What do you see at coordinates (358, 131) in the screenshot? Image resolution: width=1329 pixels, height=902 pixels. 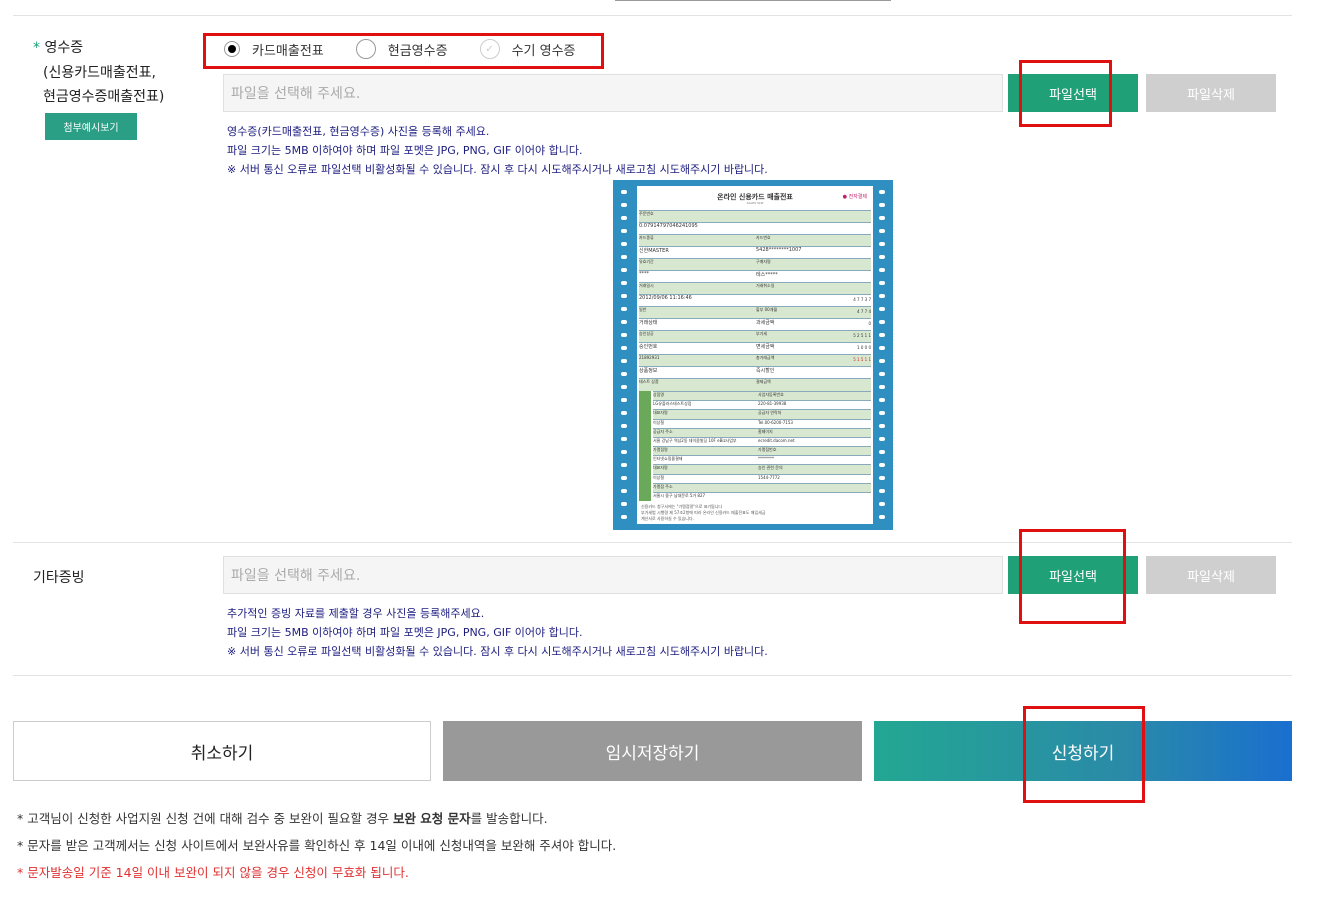 I see `help-line: 영수증(카드매출전표, 현금영수증) 사진을 등록해 주세요.` at bounding box center [358, 131].